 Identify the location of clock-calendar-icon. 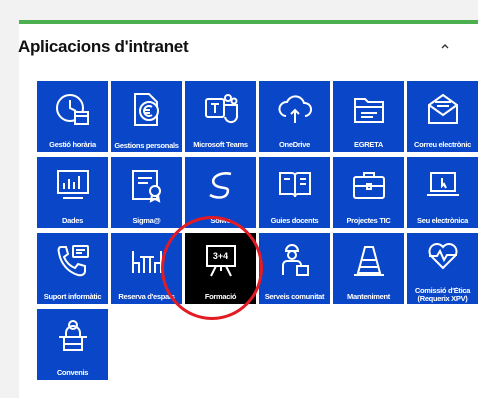
(72, 109).